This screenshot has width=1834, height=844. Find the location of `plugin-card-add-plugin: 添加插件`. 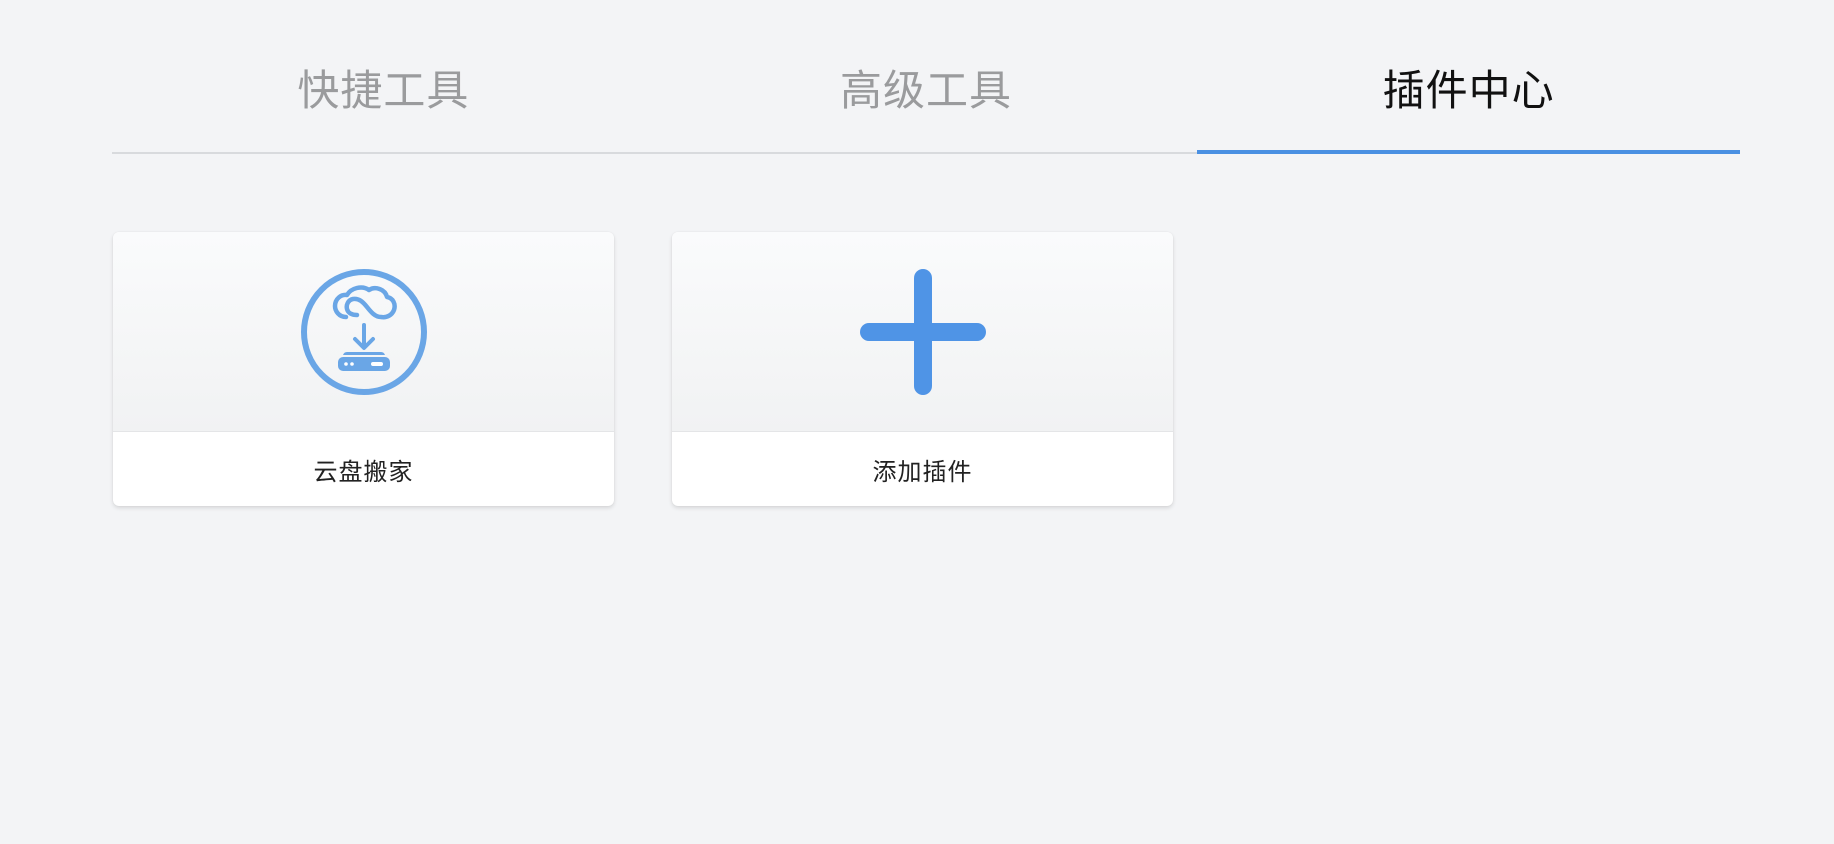

plugin-card-add-plugin: 添加插件 is located at coordinates (922, 369).